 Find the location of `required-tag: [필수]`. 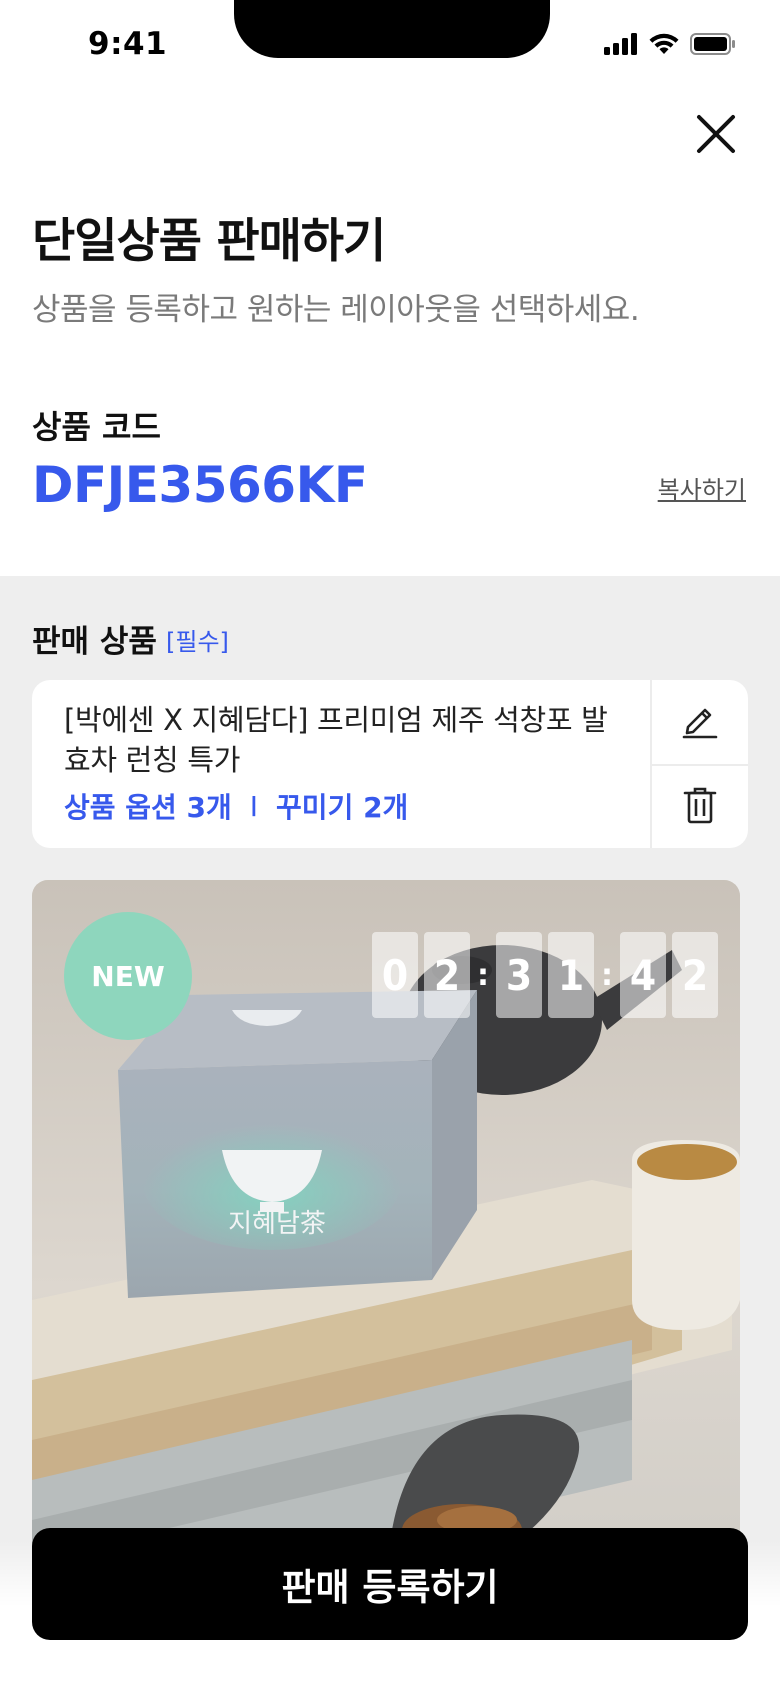

required-tag: [필수] is located at coordinates (197, 642).